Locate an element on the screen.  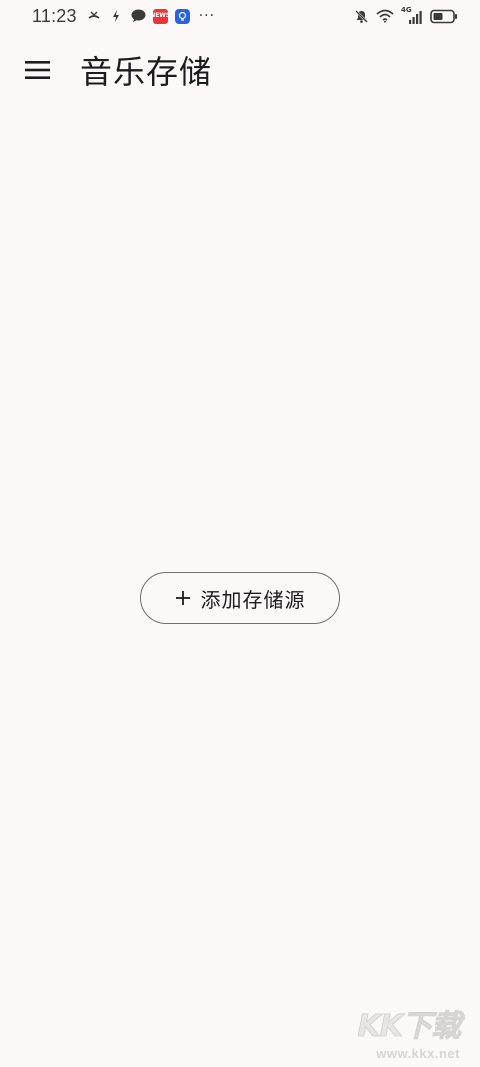
watermark-url: www.kkx.net is located at coordinates (418, 1053).